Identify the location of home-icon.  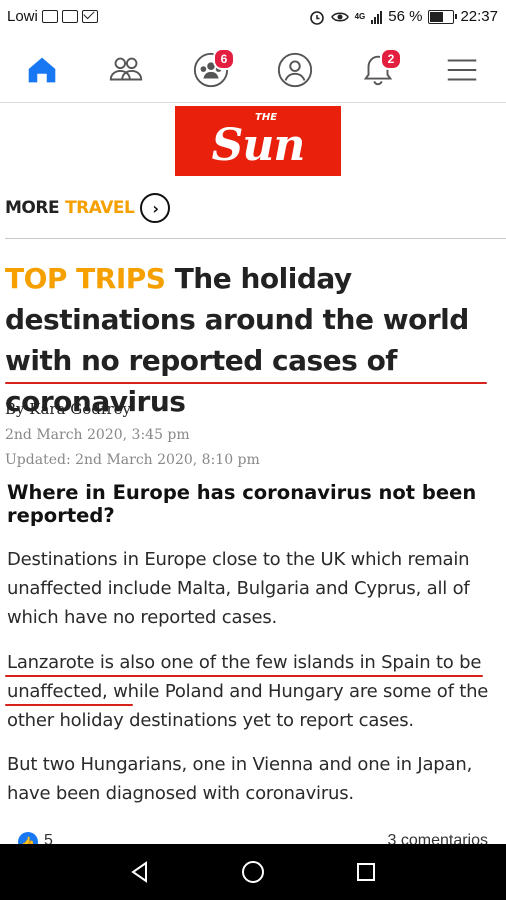
(42, 70).